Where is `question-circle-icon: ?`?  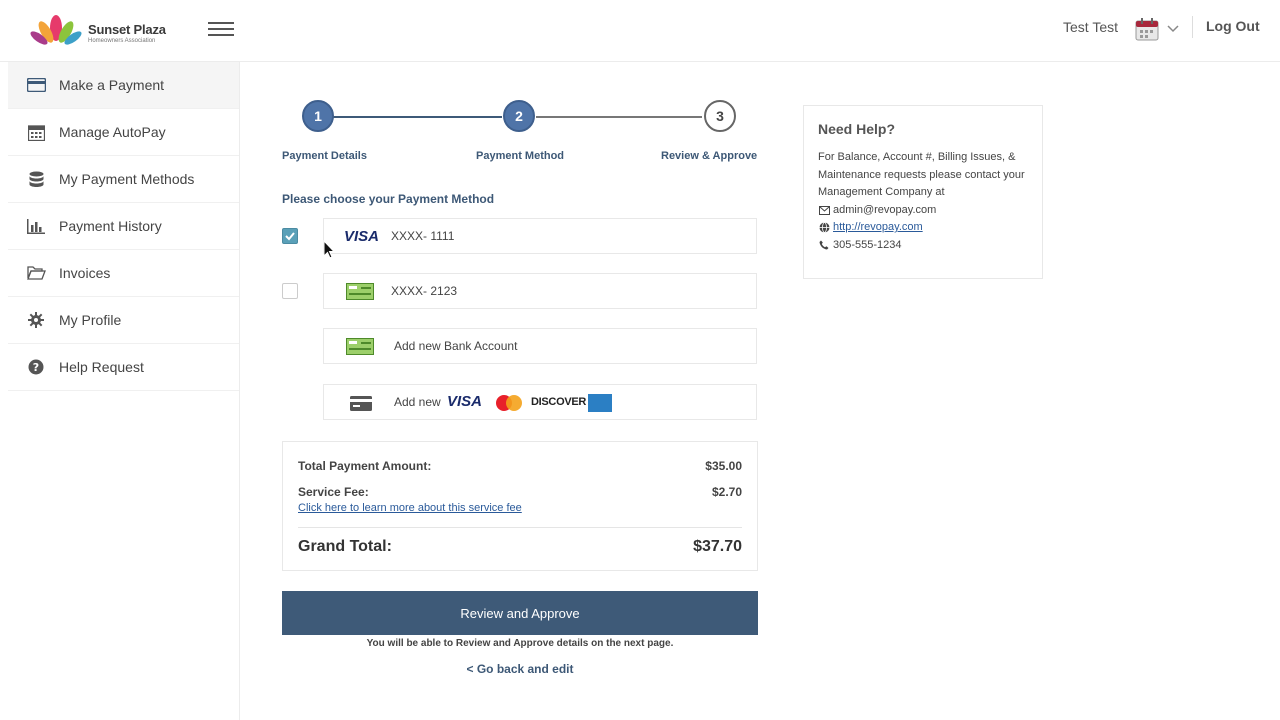 question-circle-icon: ? is located at coordinates (36, 367).